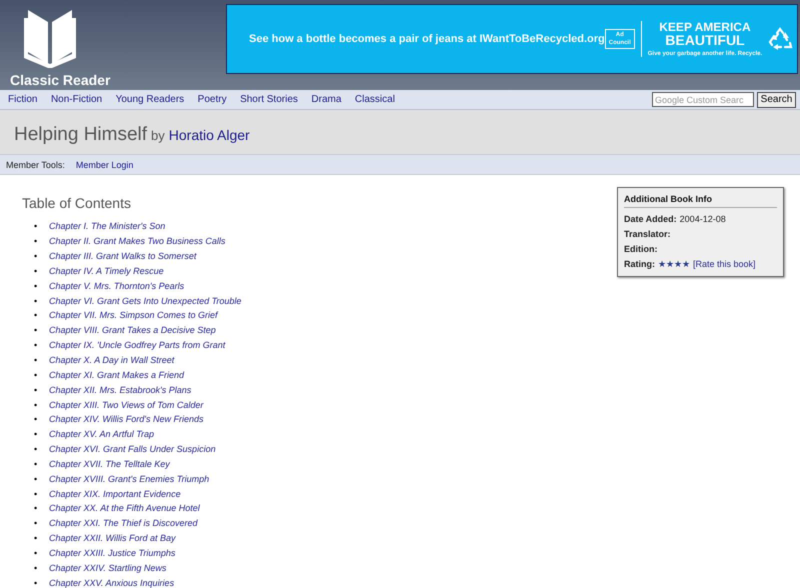  What do you see at coordinates (112, 538) in the screenshot?
I see `chapter-link: Chapter XXII. Willis Ford at Bay` at bounding box center [112, 538].